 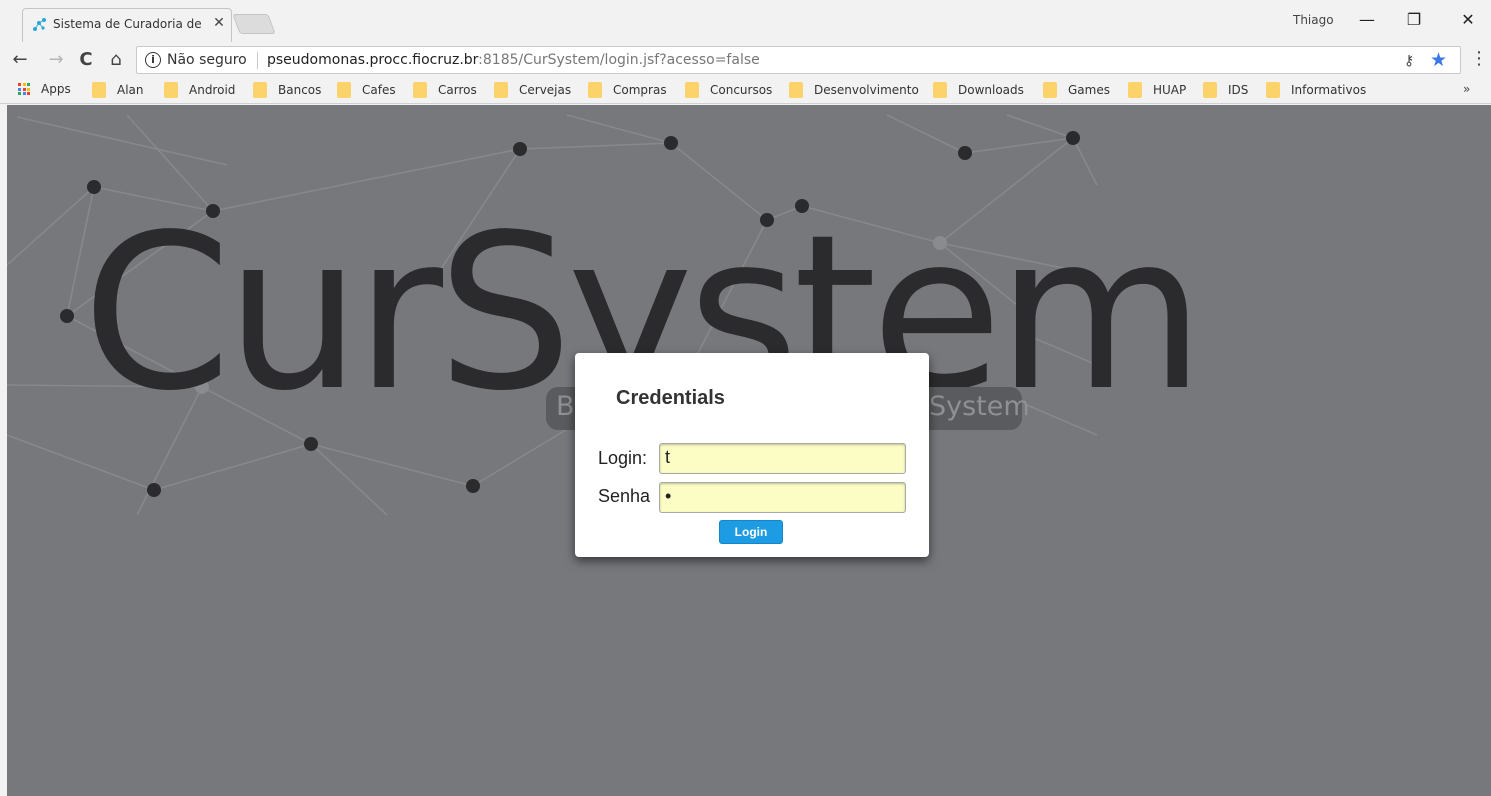 I want to click on bookmark-label: Downloads, so click(x=991, y=90).